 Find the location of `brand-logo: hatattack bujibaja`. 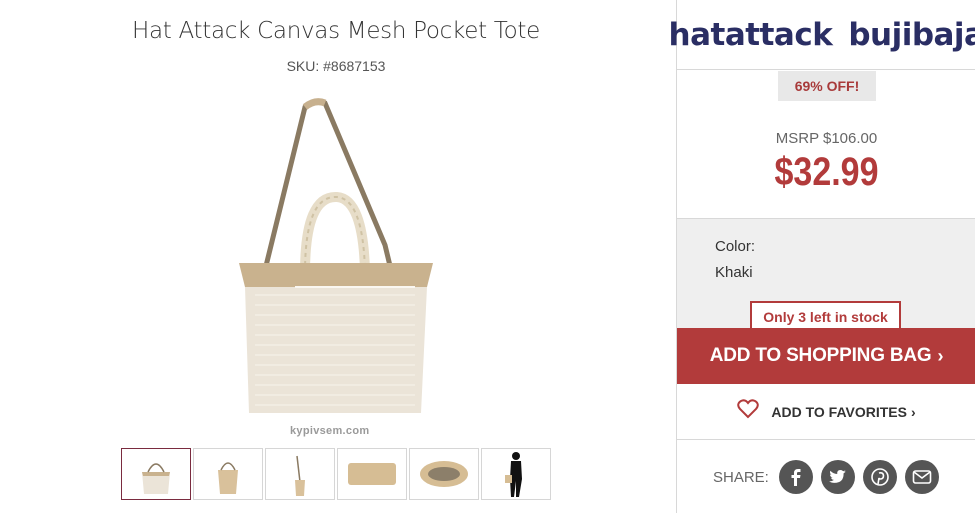

brand-logo: hatattack bujibaja is located at coordinates (822, 35).